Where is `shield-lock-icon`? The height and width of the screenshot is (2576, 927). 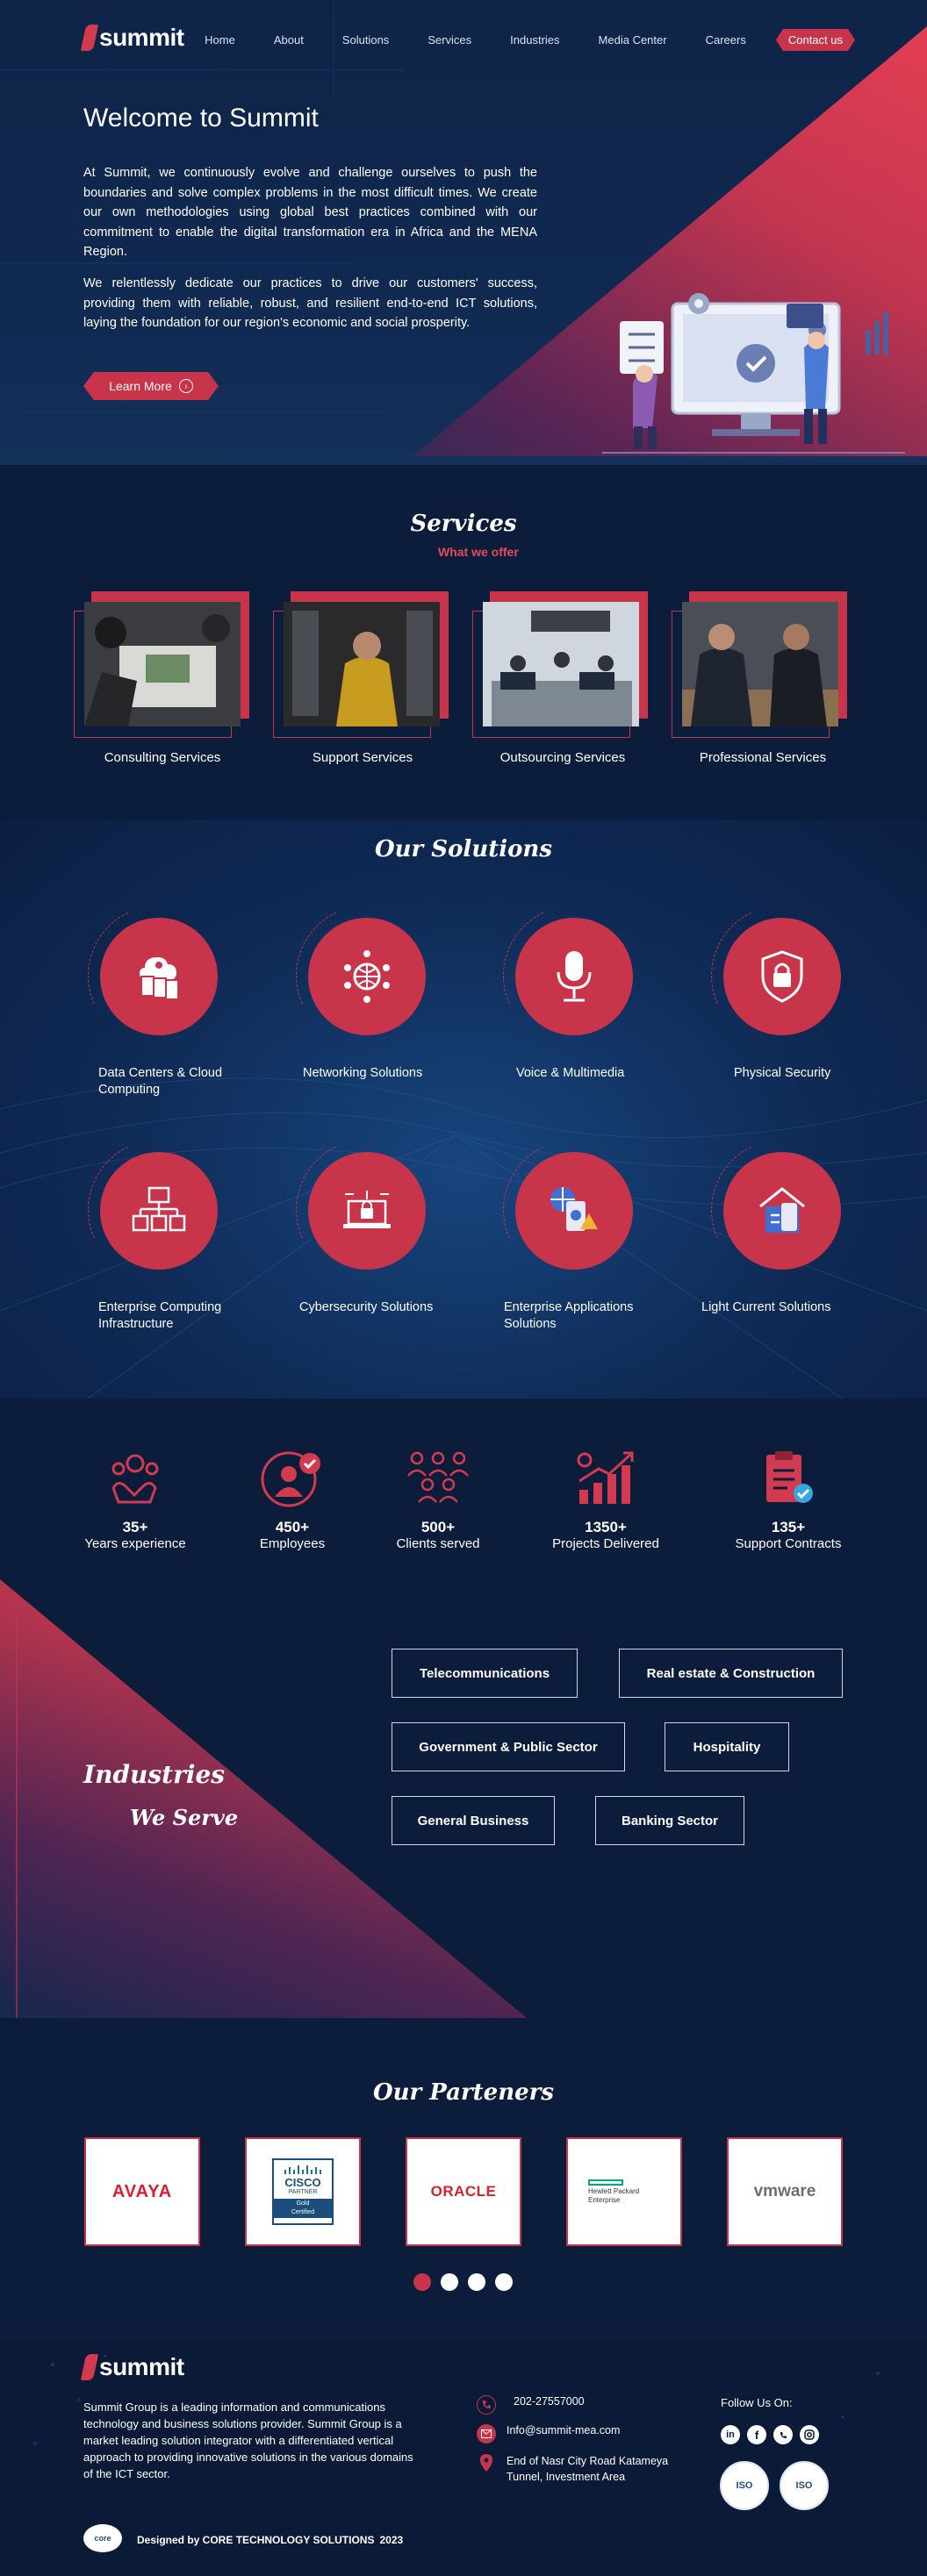
shield-lock-icon is located at coordinates (782, 976).